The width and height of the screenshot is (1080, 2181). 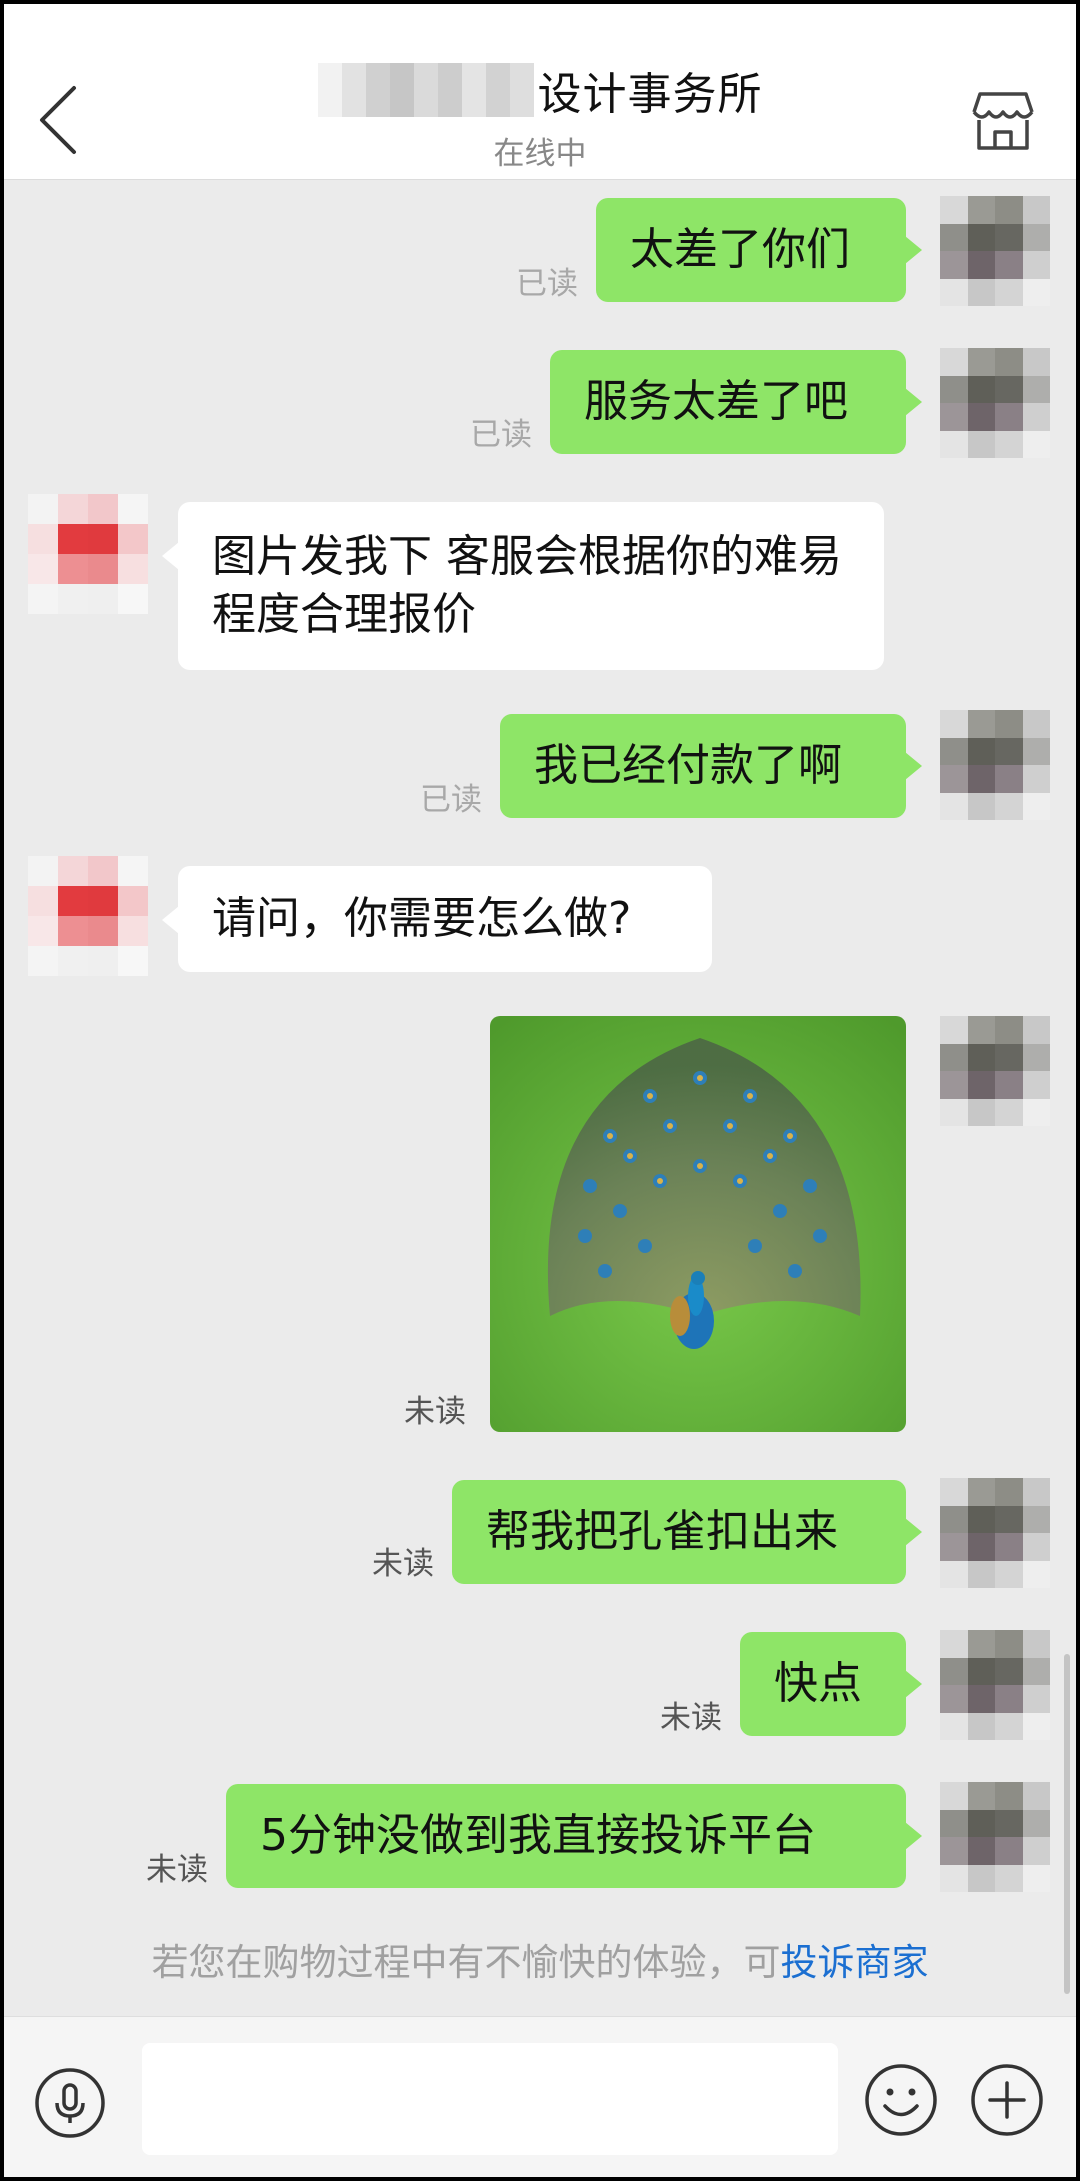 What do you see at coordinates (759, 250) in the screenshot?
I see `outgoing-message: 太差了你们` at bounding box center [759, 250].